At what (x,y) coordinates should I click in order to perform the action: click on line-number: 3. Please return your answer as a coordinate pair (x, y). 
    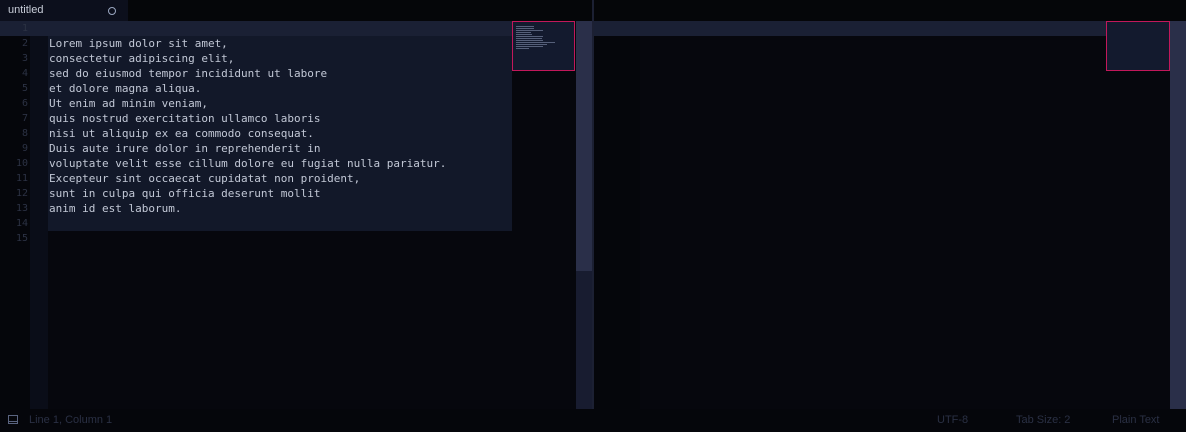
    Looking at the image, I should click on (24, 58).